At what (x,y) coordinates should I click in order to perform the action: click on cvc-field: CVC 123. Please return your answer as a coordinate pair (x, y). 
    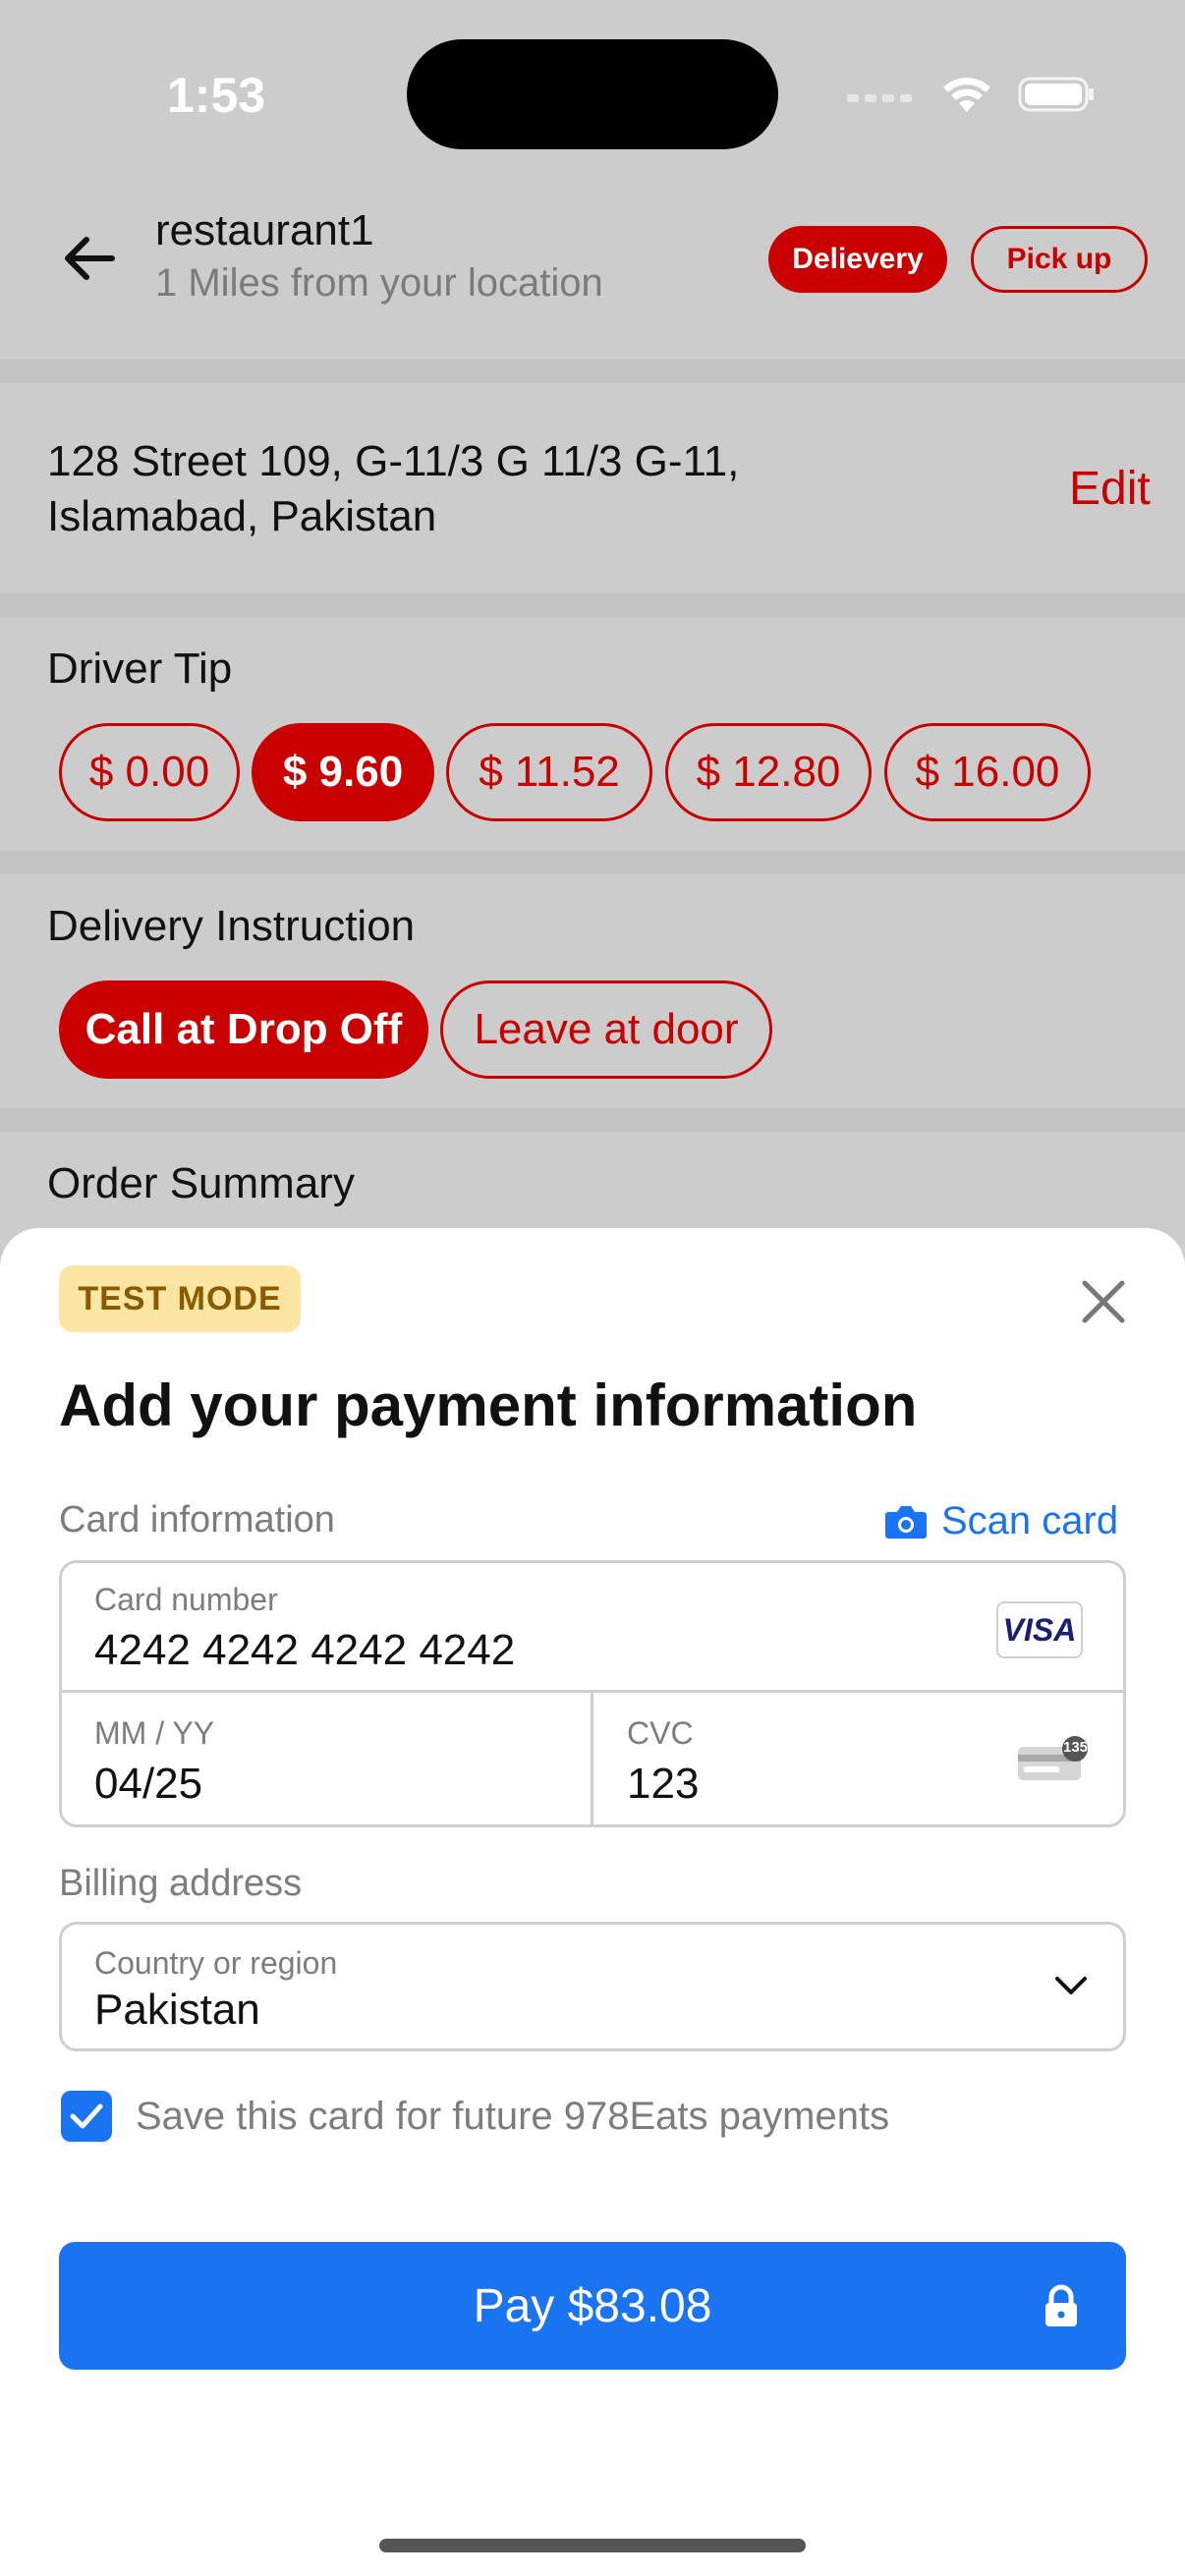
    Looking at the image, I should click on (804, 1764).